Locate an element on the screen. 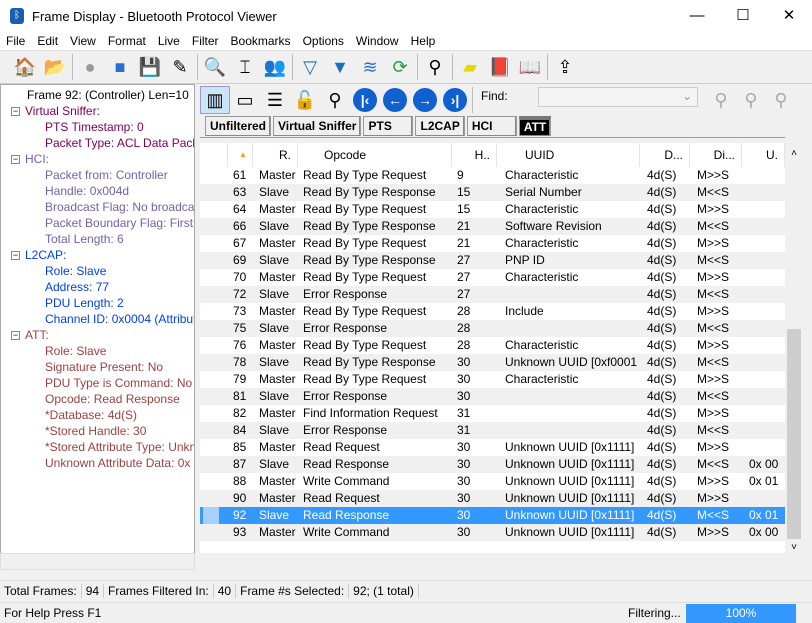  menu-window: Window is located at coordinates (377, 41).